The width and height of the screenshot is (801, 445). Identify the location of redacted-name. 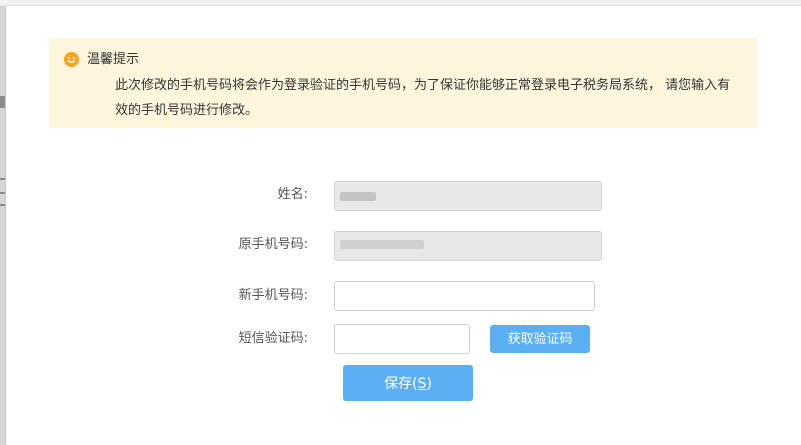
(358, 196).